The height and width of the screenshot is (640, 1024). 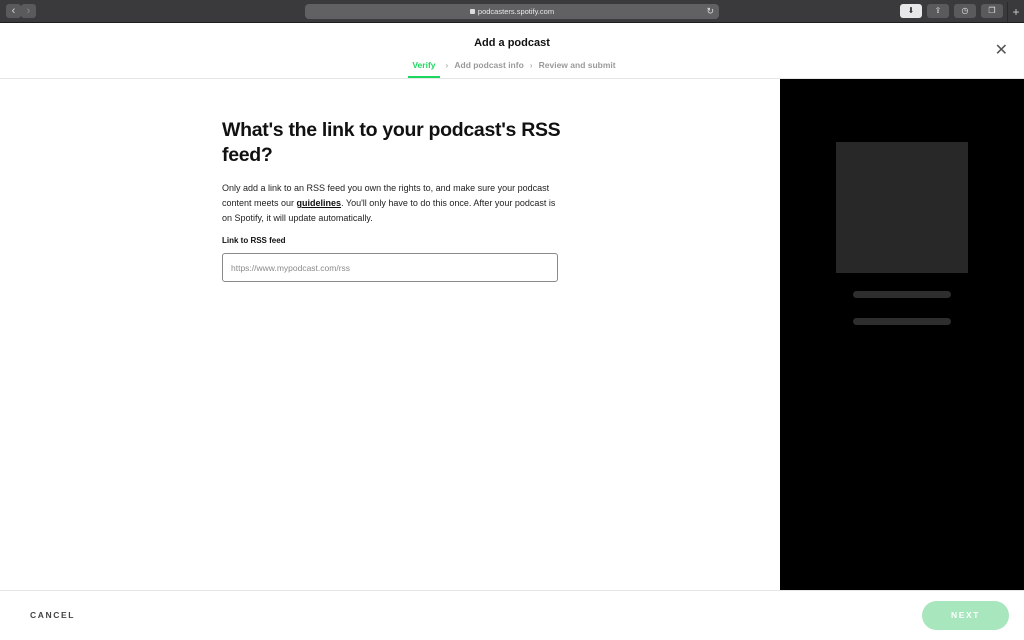 I want to click on rss-url-input, so click(x=390, y=267).